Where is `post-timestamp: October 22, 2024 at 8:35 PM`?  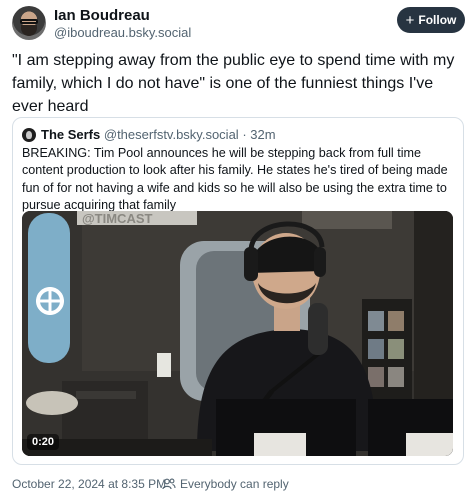 post-timestamp: October 22, 2024 at 8:35 PM is located at coordinates (89, 484).